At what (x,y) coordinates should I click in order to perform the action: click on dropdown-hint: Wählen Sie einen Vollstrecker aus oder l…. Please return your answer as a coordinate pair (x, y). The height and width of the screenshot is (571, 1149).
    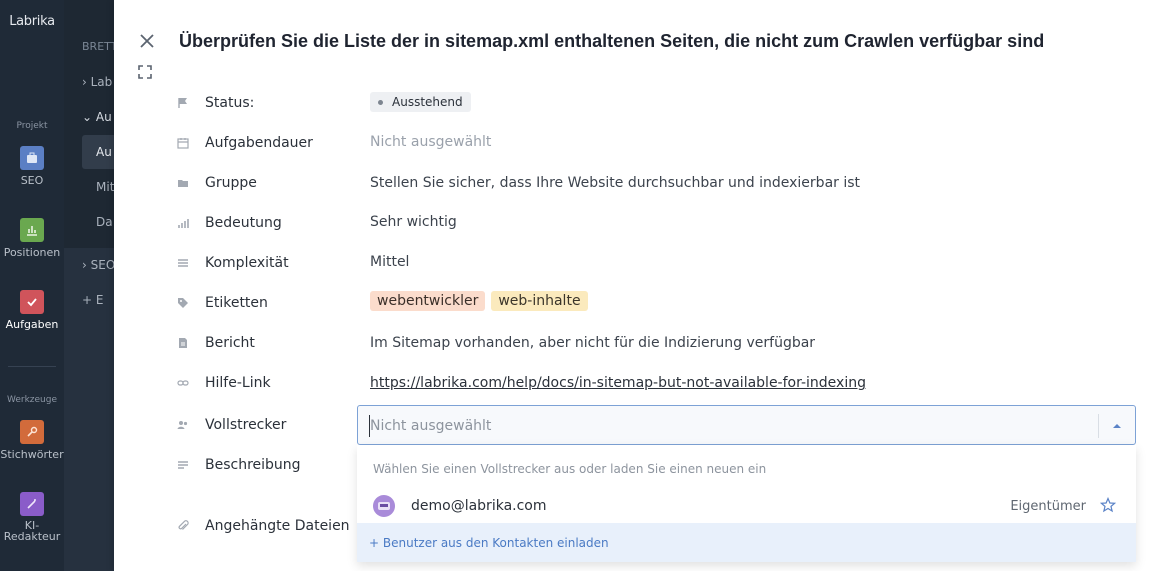
    Looking at the image, I should click on (570, 469).